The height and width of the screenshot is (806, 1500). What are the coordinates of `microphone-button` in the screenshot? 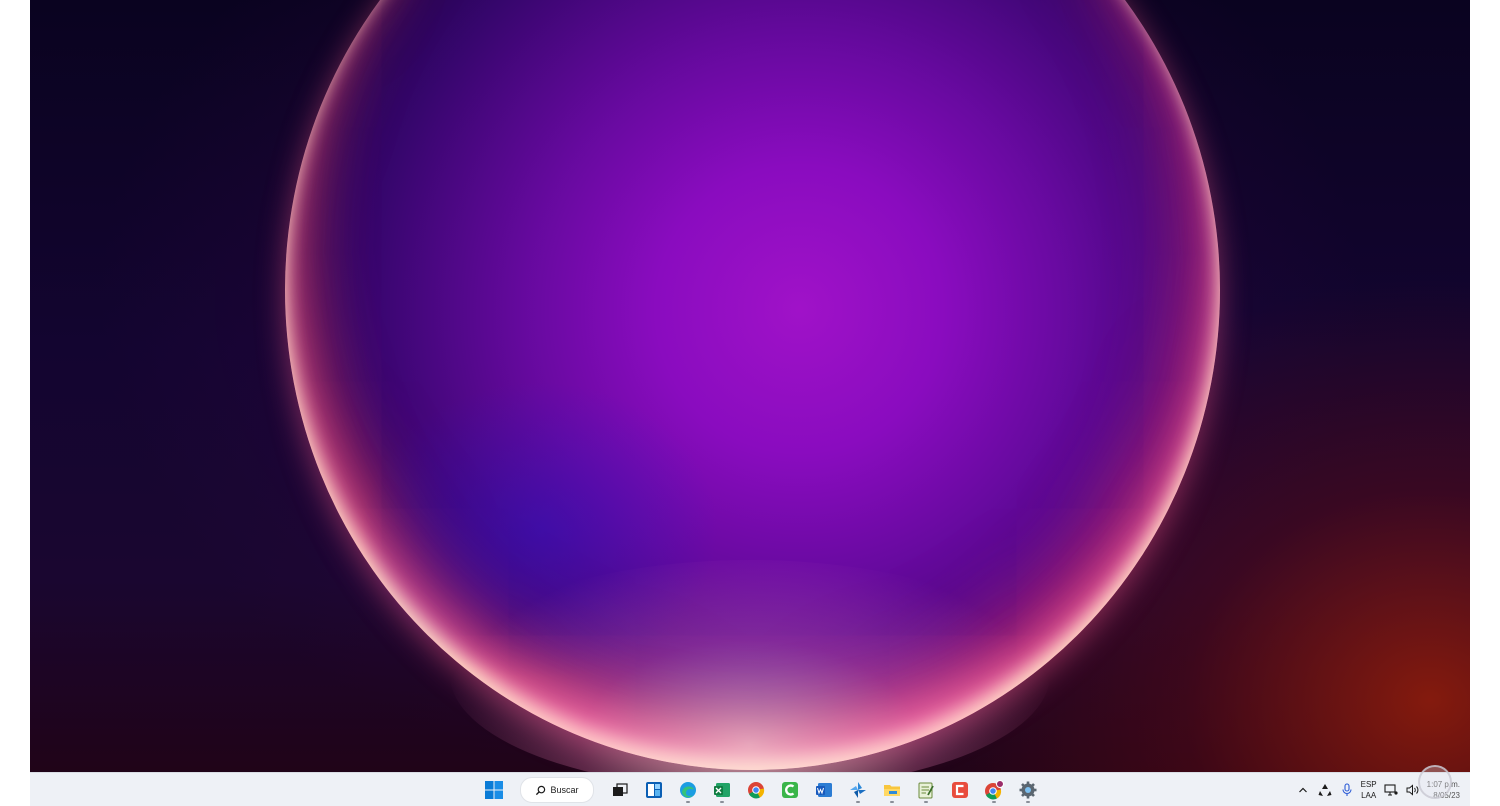 It's located at (1347, 790).